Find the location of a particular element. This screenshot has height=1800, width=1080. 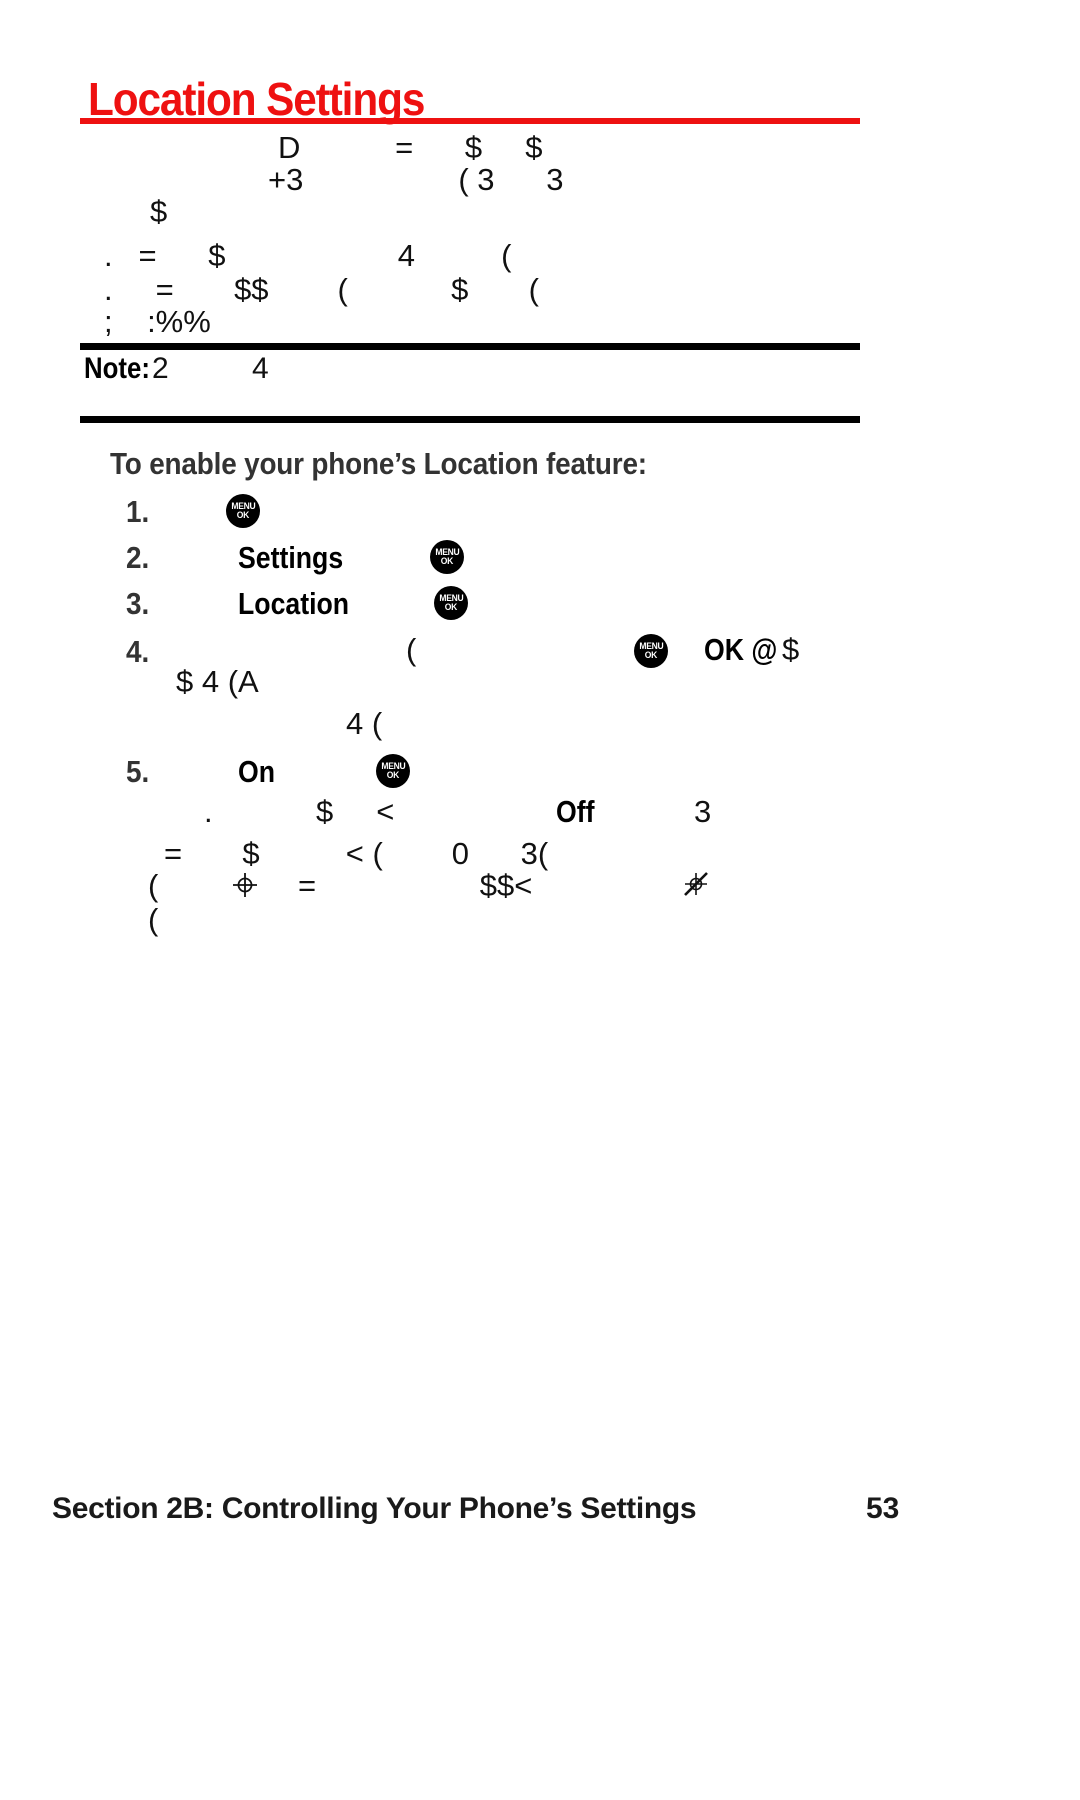

intro-line-6: ; :%% is located at coordinates (157, 321).